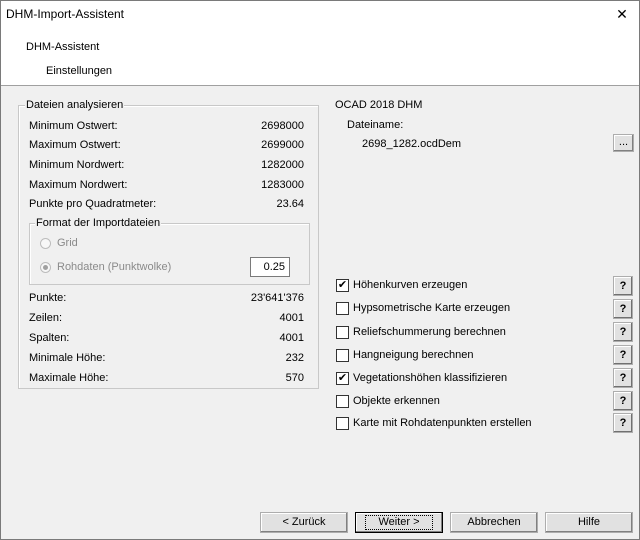 This screenshot has height=540, width=640. I want to click on columns-label: Spalten:, so click(49, 338).